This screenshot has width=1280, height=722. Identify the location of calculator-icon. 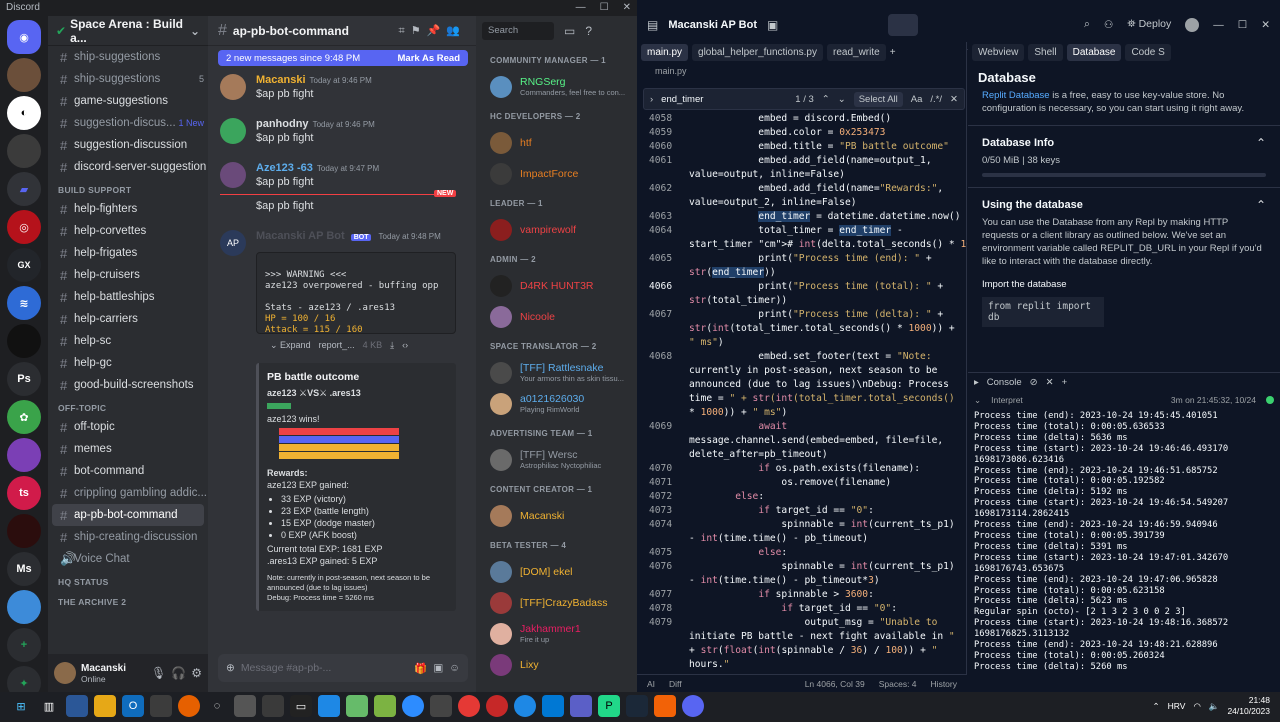
(245, 706).